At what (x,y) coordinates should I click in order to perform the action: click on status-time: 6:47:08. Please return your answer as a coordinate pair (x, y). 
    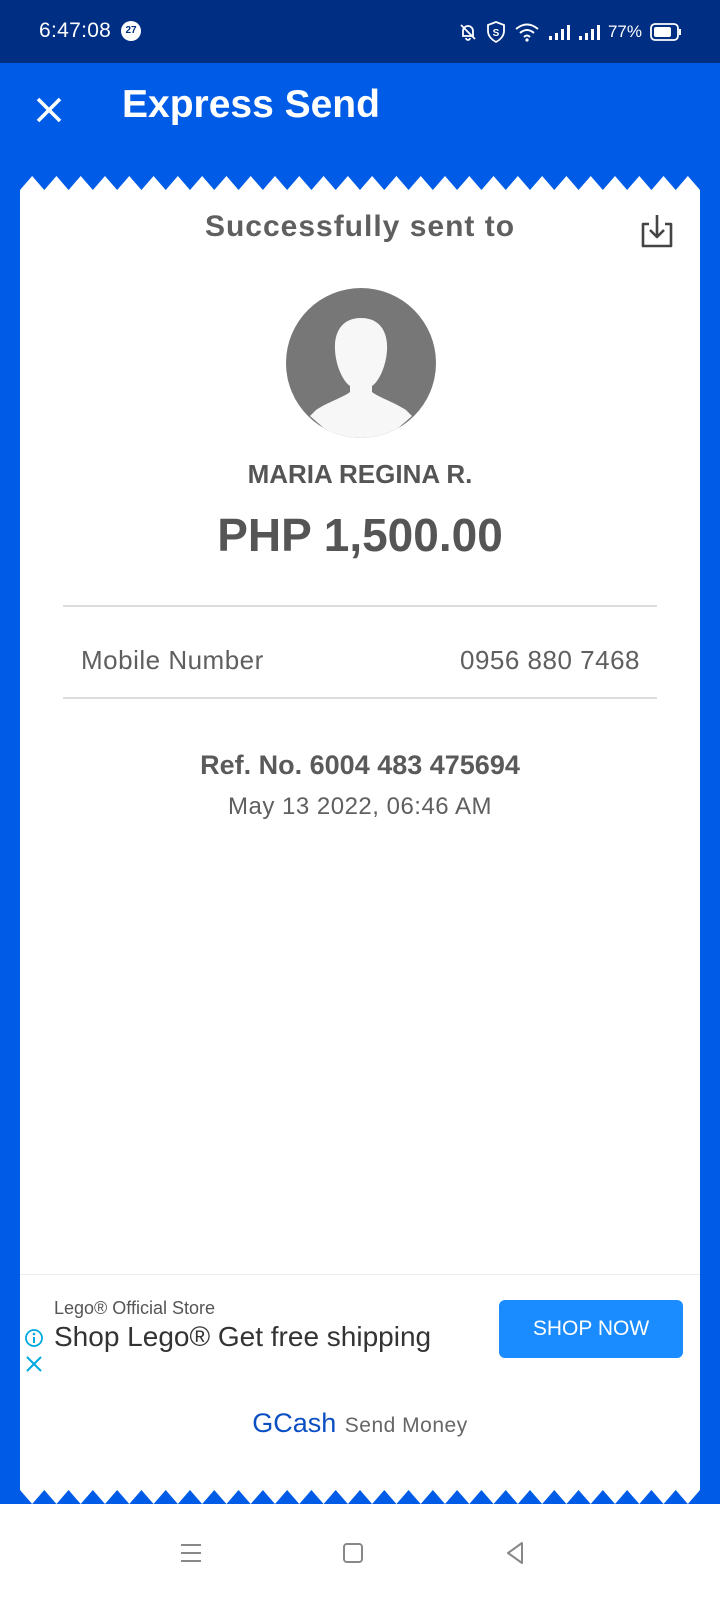
    Looking at the image, I should click on (75, 30).